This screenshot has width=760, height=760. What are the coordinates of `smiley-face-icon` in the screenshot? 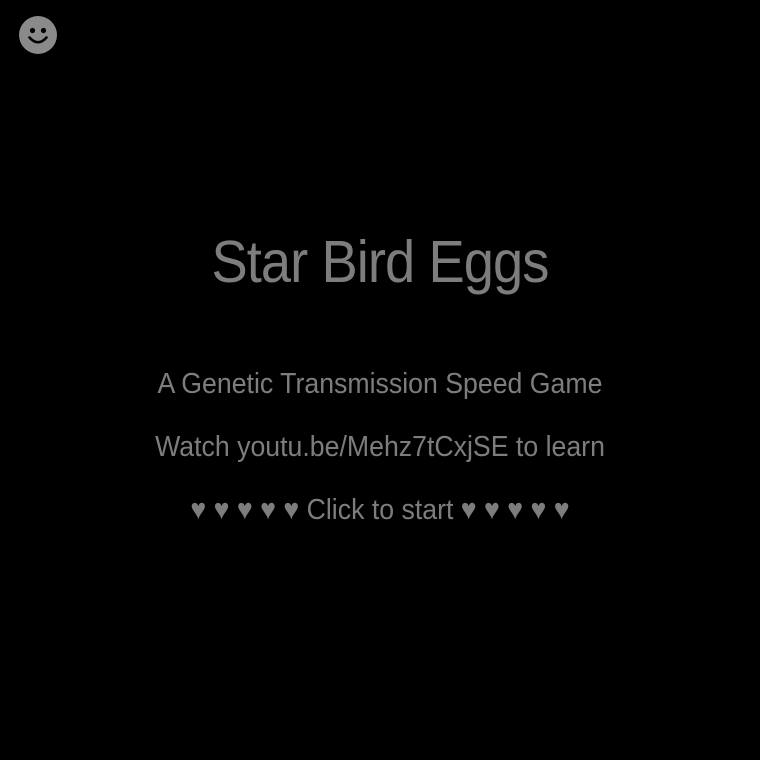 It's located at (38, 35).